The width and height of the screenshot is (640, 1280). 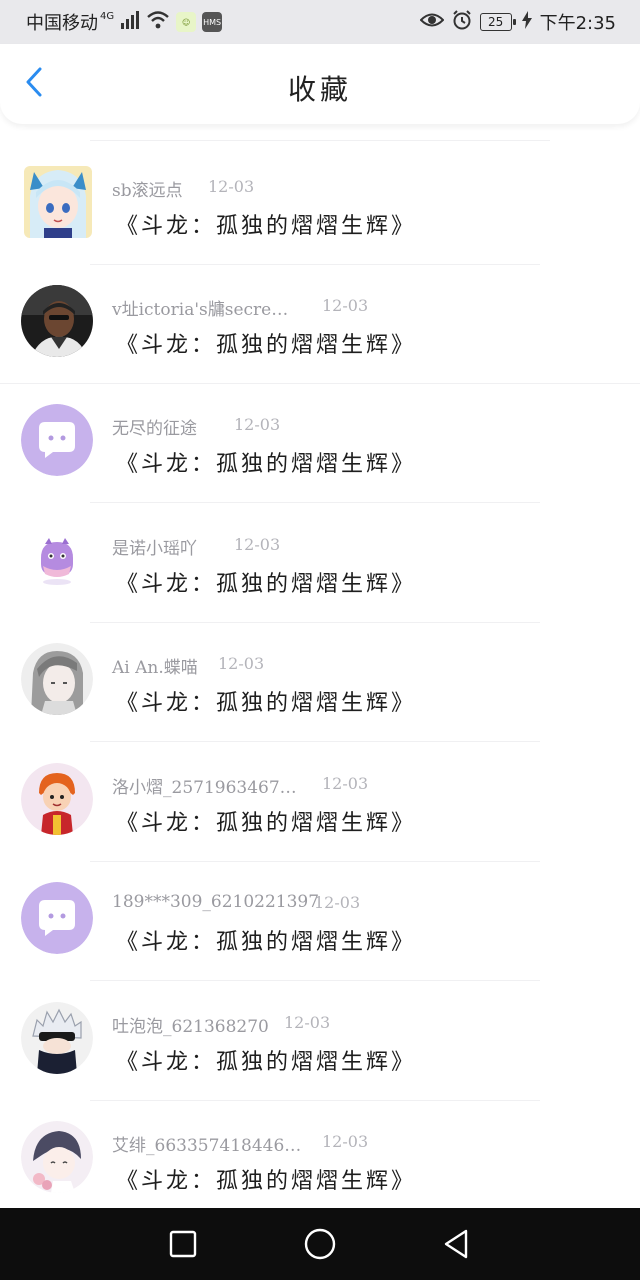 What do you see at coordinates (320, 324) in the screenshot?
I see `list-item: v址ictoria's牗secre… 12-03 《斗龙：孤独的熠熠生辉》` at bounding box center [320, 324].